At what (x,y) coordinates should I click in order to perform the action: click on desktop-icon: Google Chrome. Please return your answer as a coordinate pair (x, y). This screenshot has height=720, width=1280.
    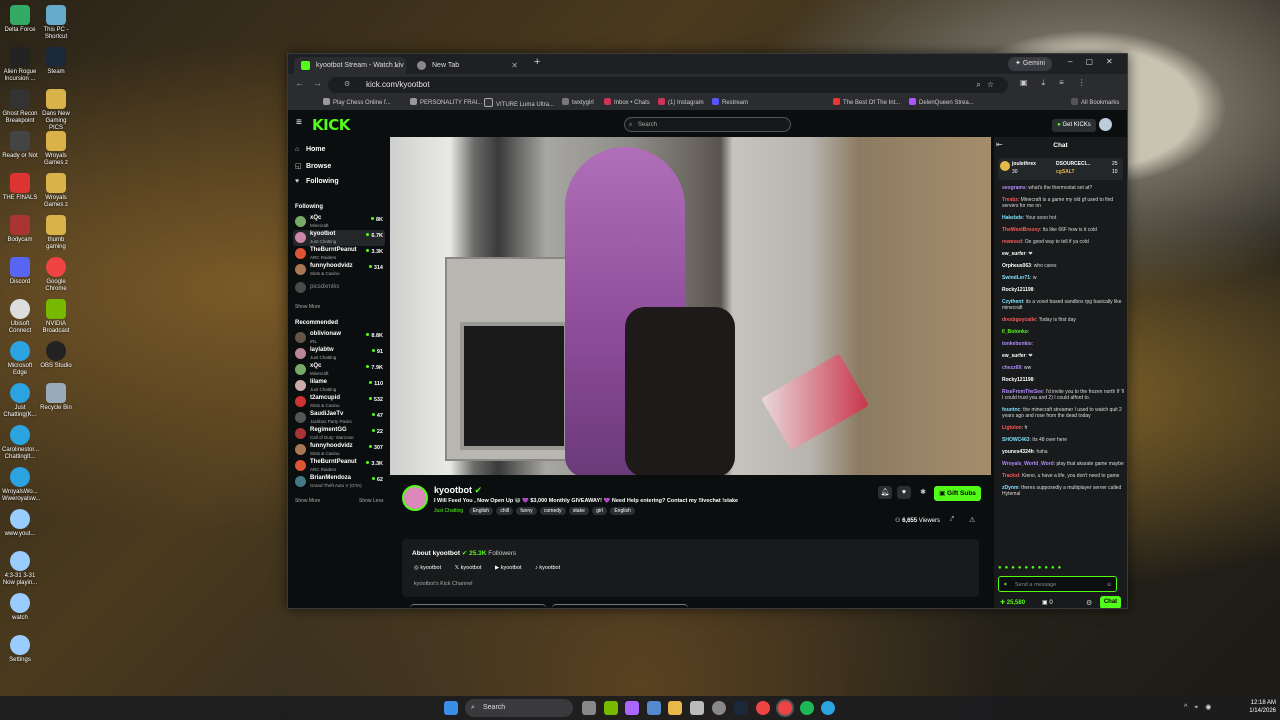
    Looking at the image, I should click on (56, 275).